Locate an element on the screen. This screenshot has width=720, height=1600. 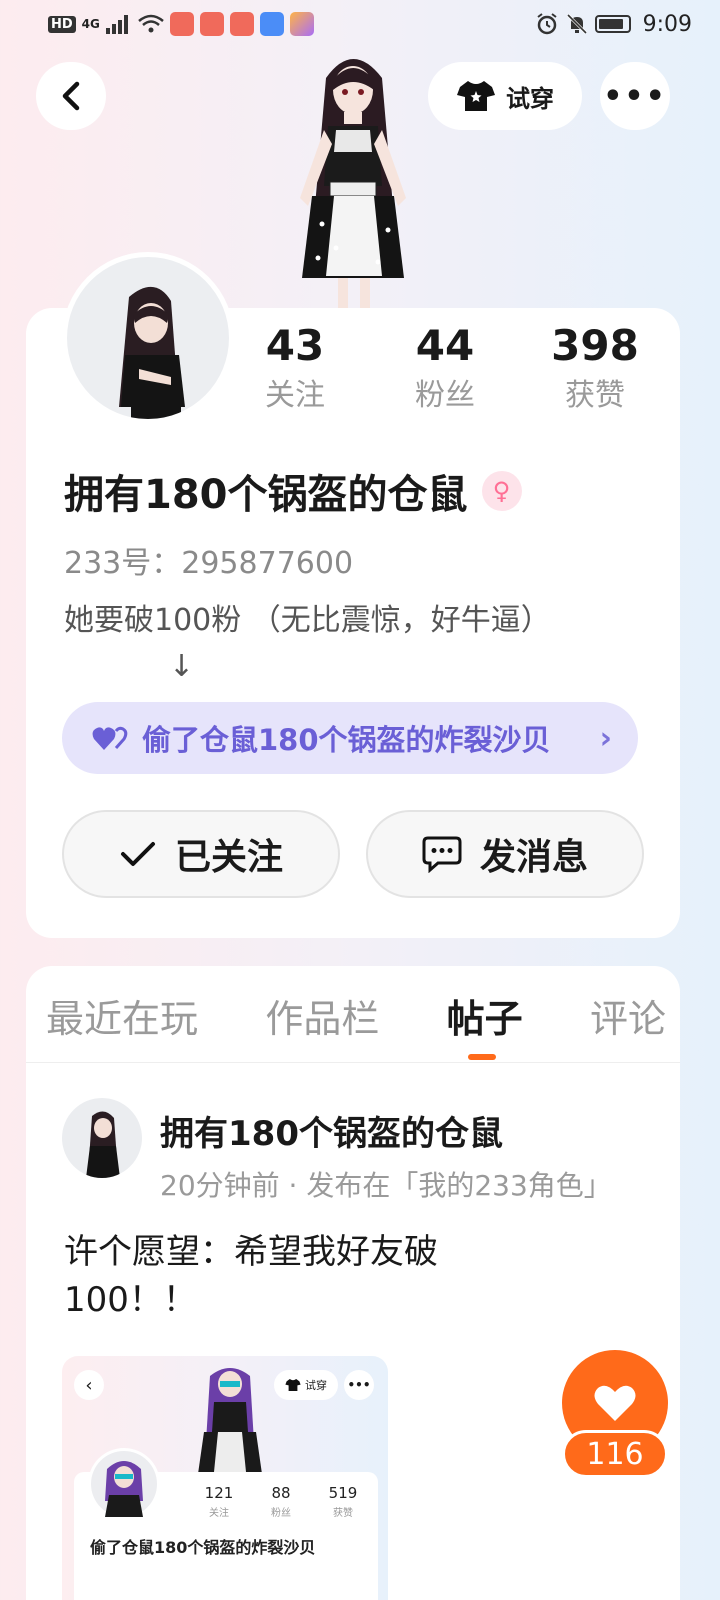
followers-label: 粉丝 is located at coordinates (445, 395).